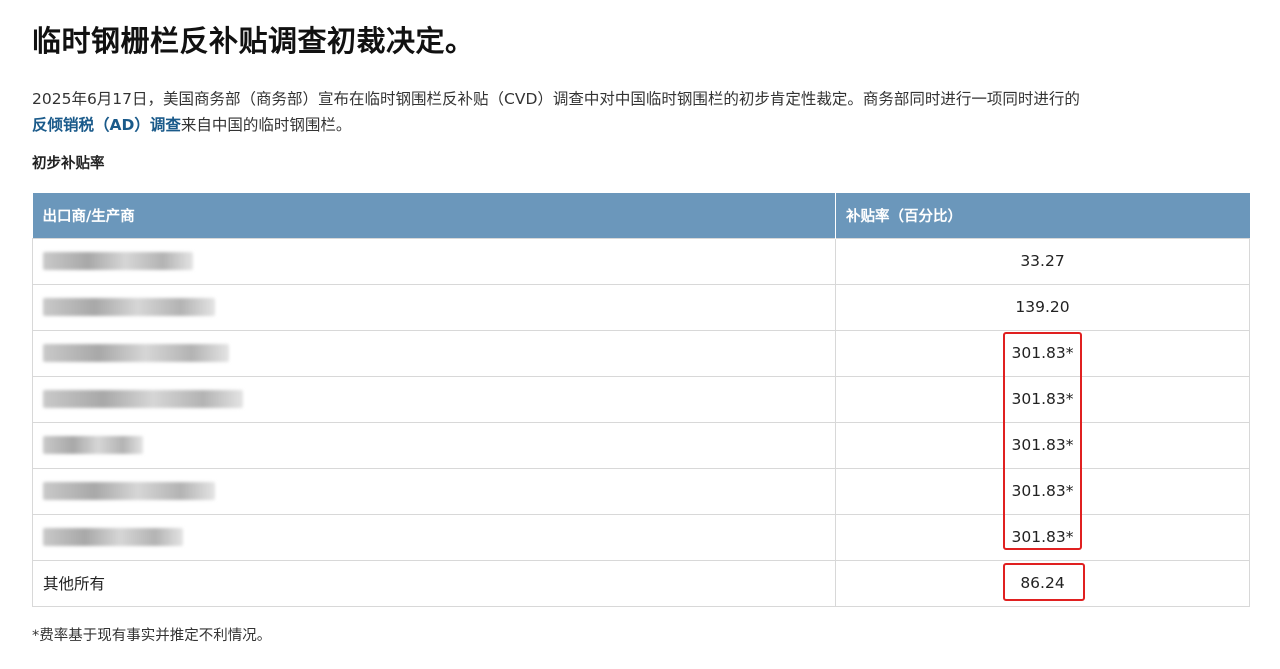 This screenshot has width=1280, height=669. Describe the element at coordinates (253, 41) in the screenshot. I see `page-title: 临时钢栅栏反补贴调查初裁决定。` at that location.